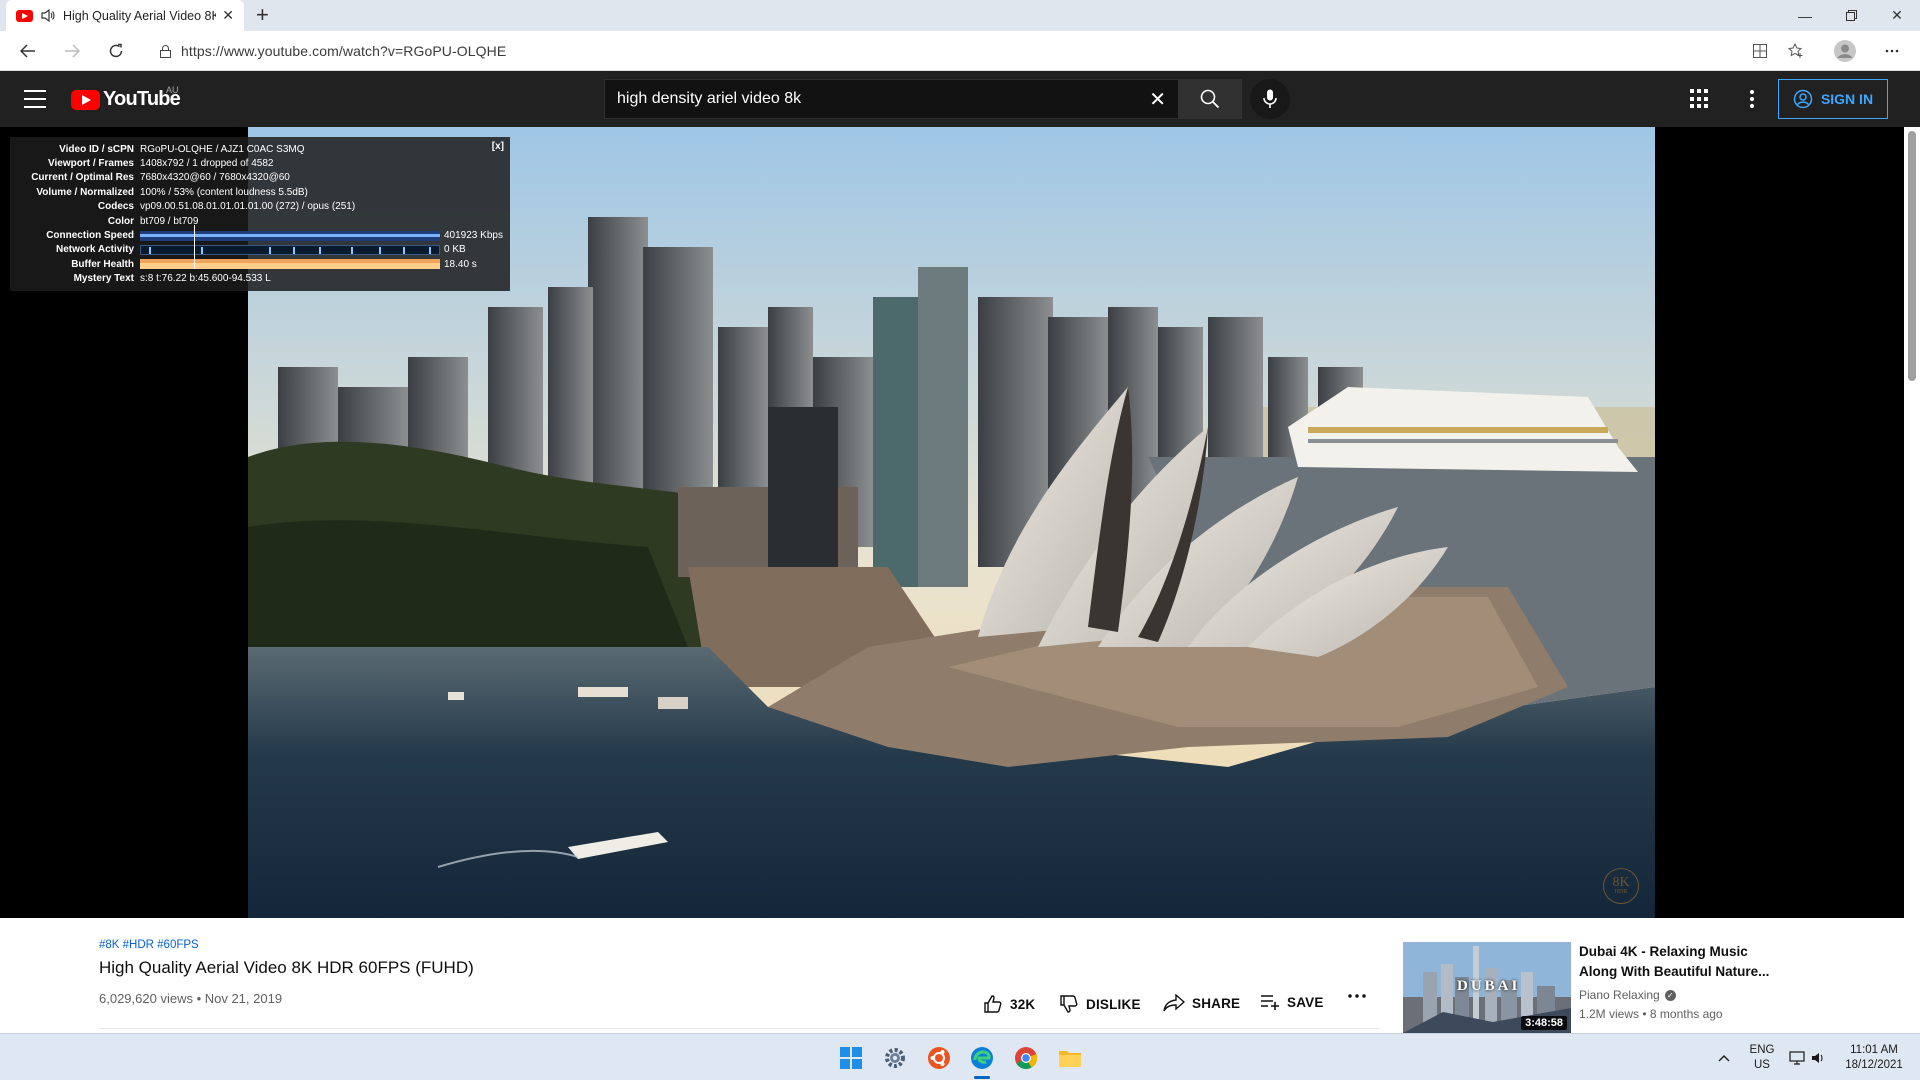  I want to click on dislike-button: DISLIKE, so click(1100, 1004).